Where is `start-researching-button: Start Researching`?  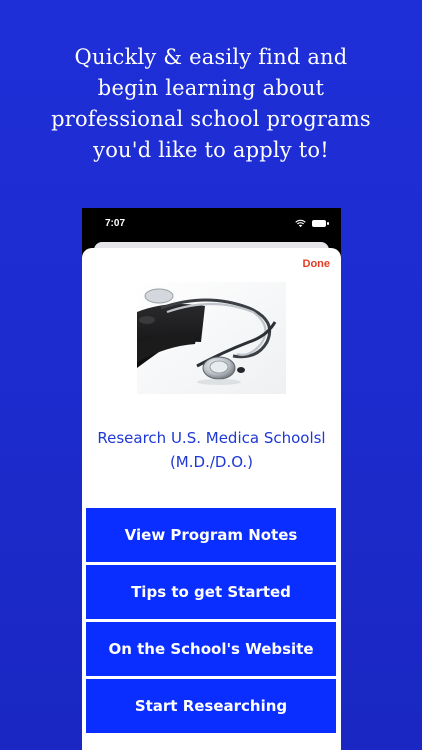
start-researching-button: Start Researching is located at coordinates (211, 706).